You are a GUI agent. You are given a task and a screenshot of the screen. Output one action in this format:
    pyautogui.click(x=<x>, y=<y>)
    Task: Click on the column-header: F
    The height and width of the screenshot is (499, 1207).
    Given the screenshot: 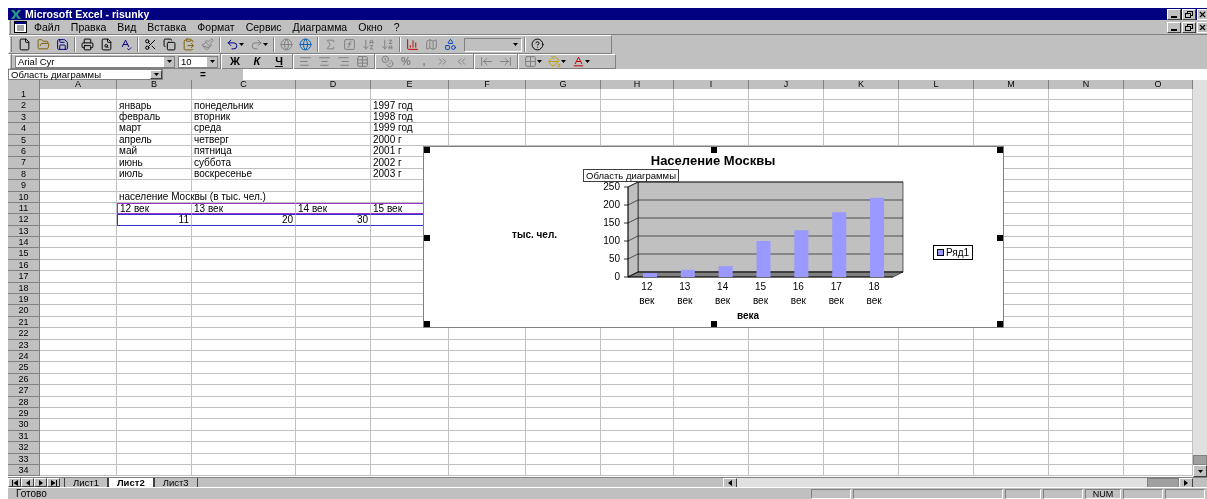 What is the action you would take?
    pyautogui.click(x=487, y=84)
    